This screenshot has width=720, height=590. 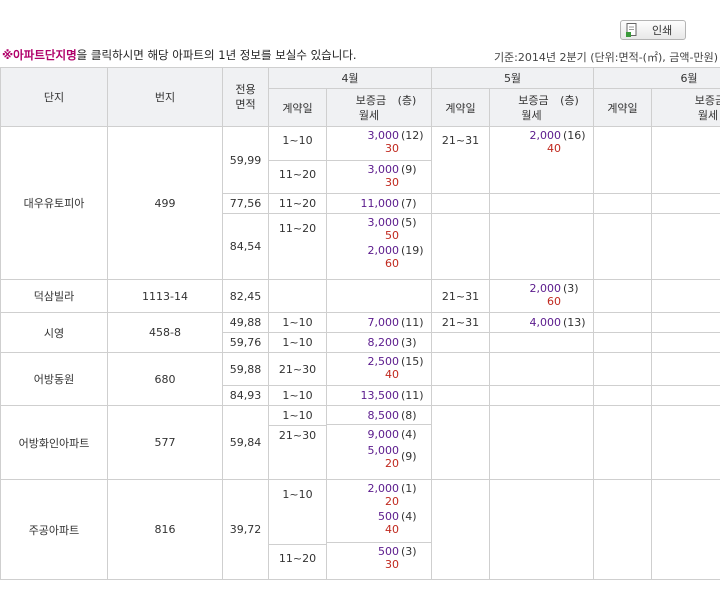 I want to click on deposit-cell: 11,000 (7), so click(x=379, y=203).